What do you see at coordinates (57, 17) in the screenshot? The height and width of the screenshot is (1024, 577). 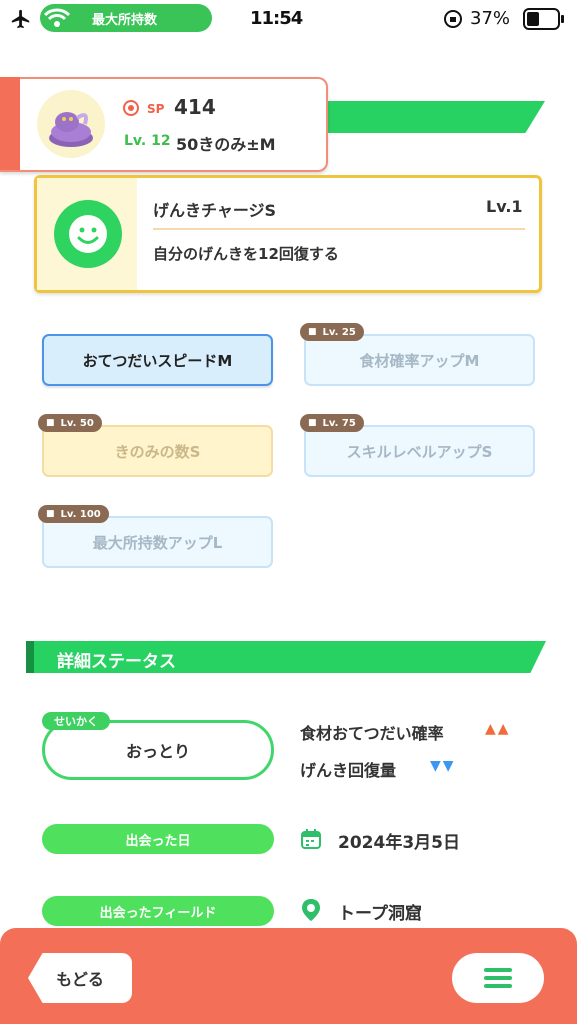 I see `wifi-icon` at bounding box center [57, 17].